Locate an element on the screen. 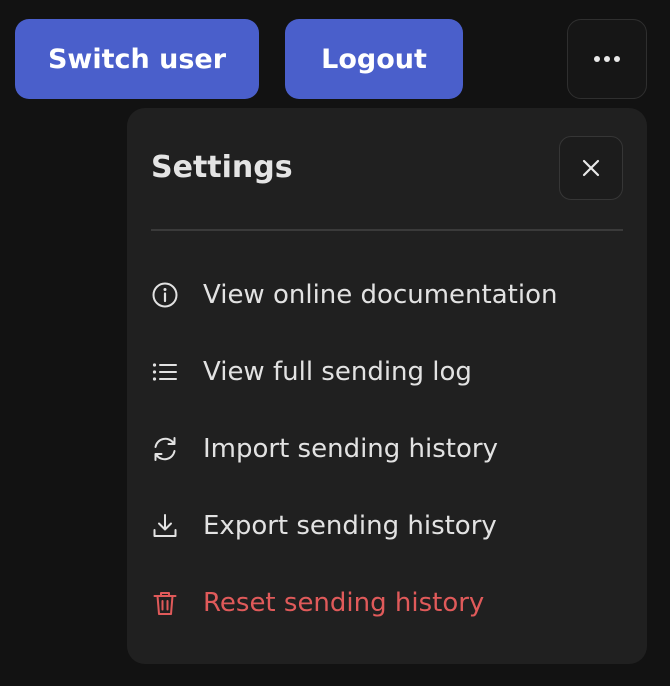 The image size is (670, 686). switch-user-button: Switch user is located at coordinates (137, 59).